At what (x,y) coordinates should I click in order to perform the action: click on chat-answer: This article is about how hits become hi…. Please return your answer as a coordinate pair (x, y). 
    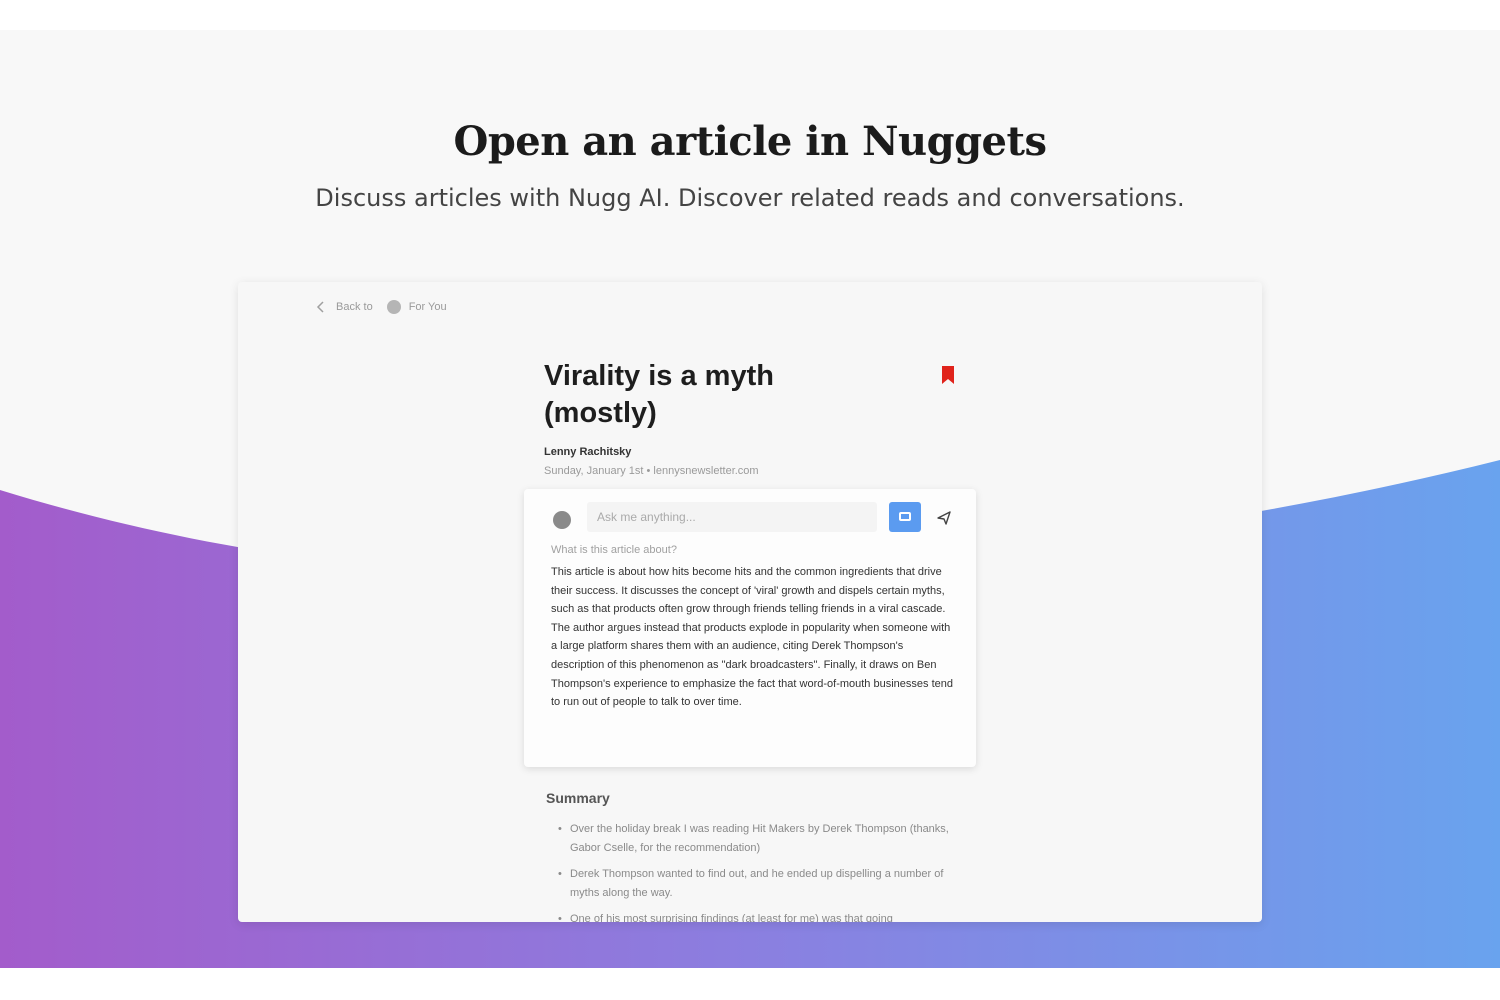
    Looking at the image, I should click on (752, 637).